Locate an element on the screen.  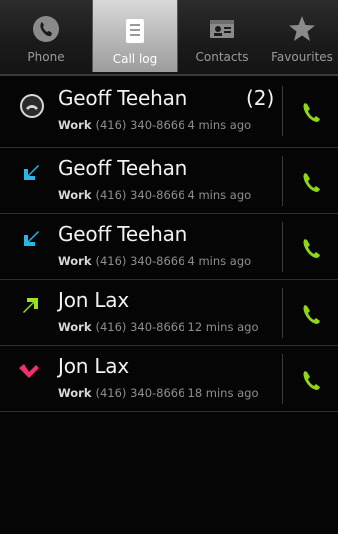
call-details: Work (416) 340-8666 18 mins ago is located at coordinates (158, 393).